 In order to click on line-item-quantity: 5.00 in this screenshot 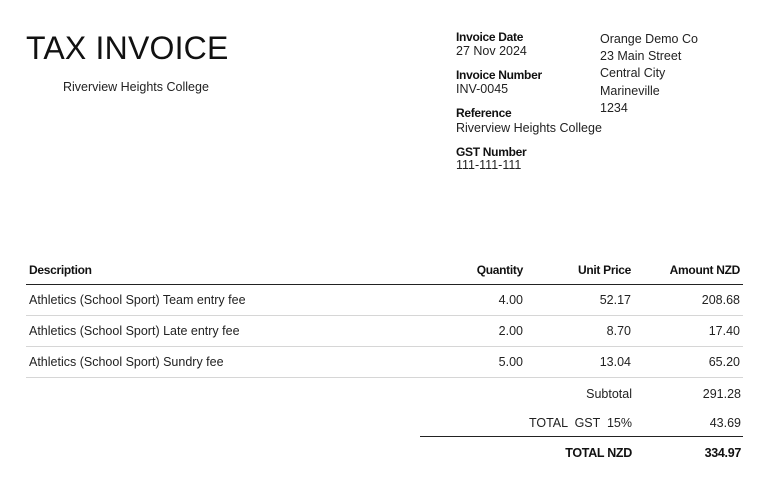, I will do `click(473, 362)`.